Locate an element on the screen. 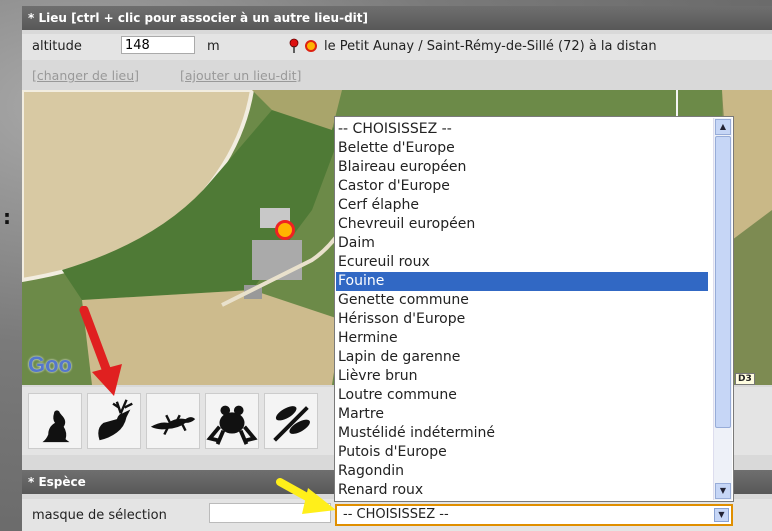  bird-icon is located at coordinates (56, 426).